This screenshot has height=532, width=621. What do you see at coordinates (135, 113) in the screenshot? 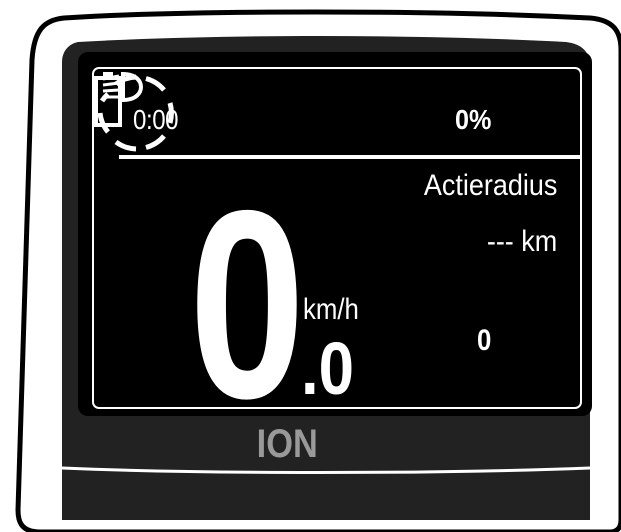
I see `assist-level-ring-icon` at bounding box center [135, 113].